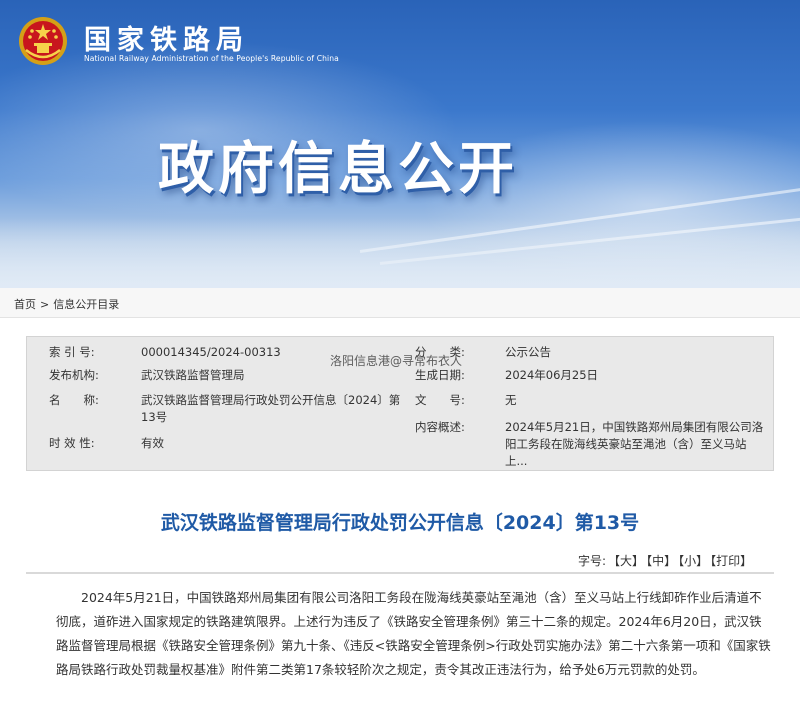 This screenshot has width=800, height=720. What do you see at coordinates (74, 375) in the screenshot?
I see `publisher-label: 发布机构:` at bounding box center [74, 375].